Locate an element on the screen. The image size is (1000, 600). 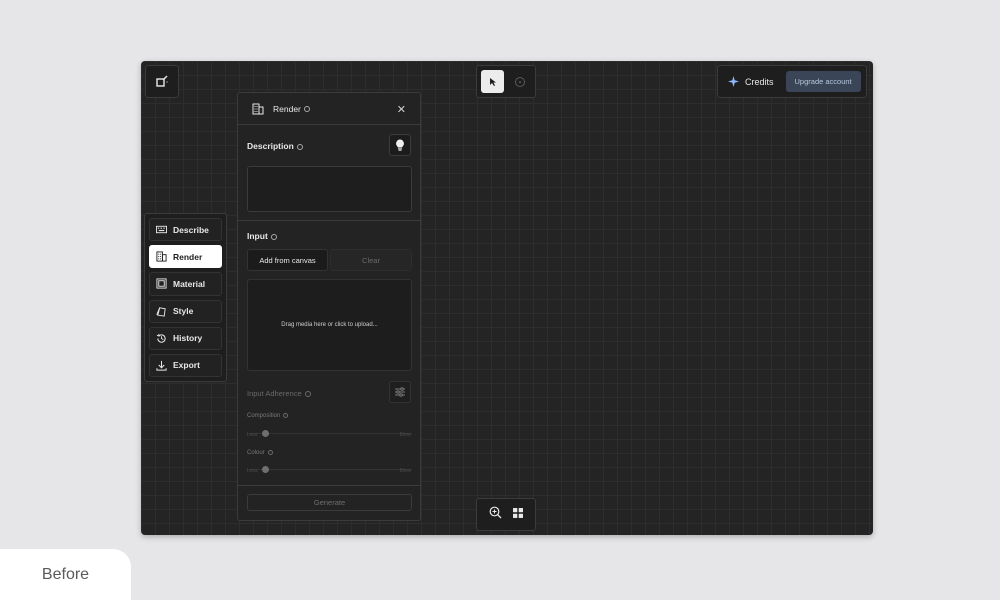
colour-label: Colour is located at coordinates (260, 453).